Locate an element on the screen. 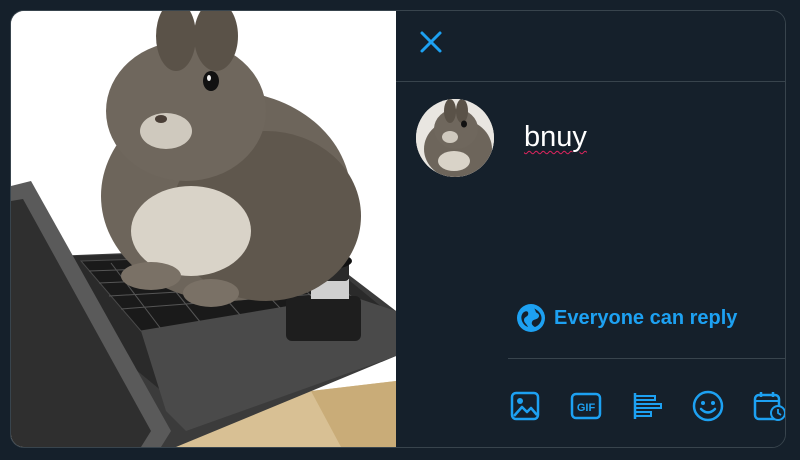 The image size is (800, 460). header-divider is located at coordinates (590, 81).